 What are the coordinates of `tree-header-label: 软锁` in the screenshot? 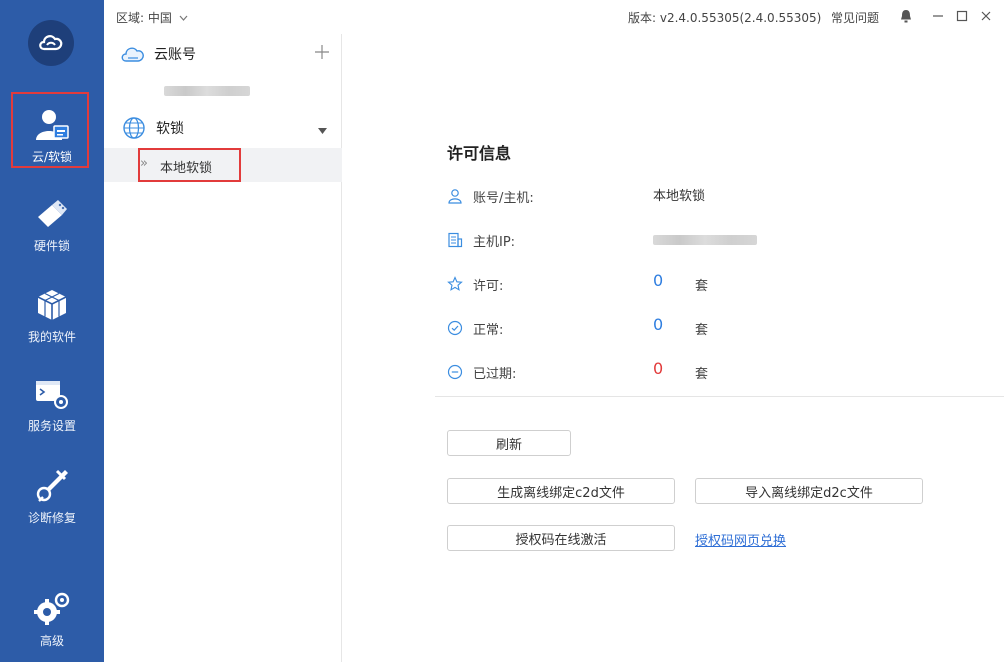 It's located at (170, 129).